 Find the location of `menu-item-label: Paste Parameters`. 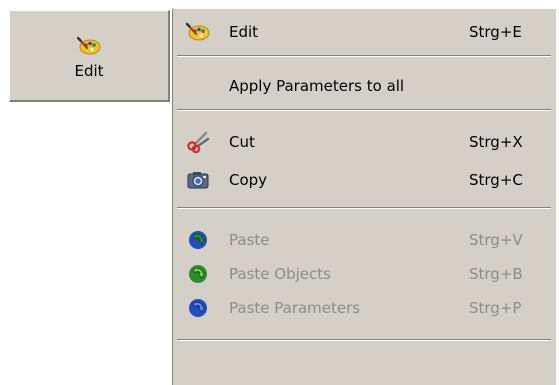

menu-item-label: Paste Parameters is located at coordinates (295, 308).